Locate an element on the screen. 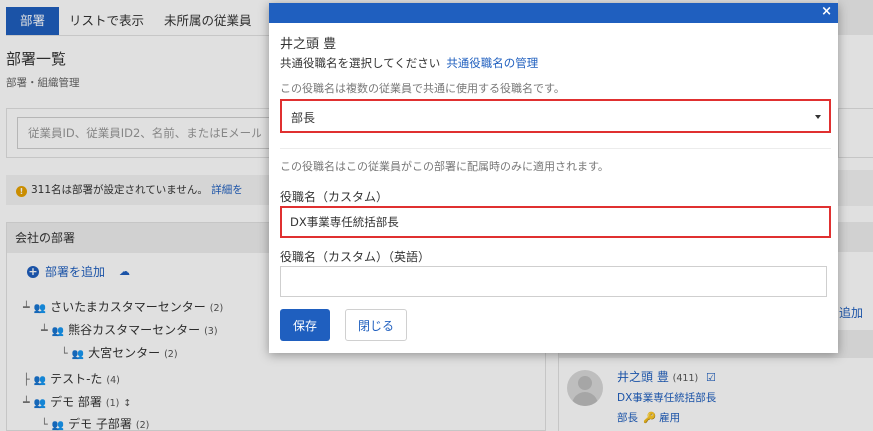 This screenshot has height=431, width=873. custom-title-en-input is located at coordinates (553, 281).